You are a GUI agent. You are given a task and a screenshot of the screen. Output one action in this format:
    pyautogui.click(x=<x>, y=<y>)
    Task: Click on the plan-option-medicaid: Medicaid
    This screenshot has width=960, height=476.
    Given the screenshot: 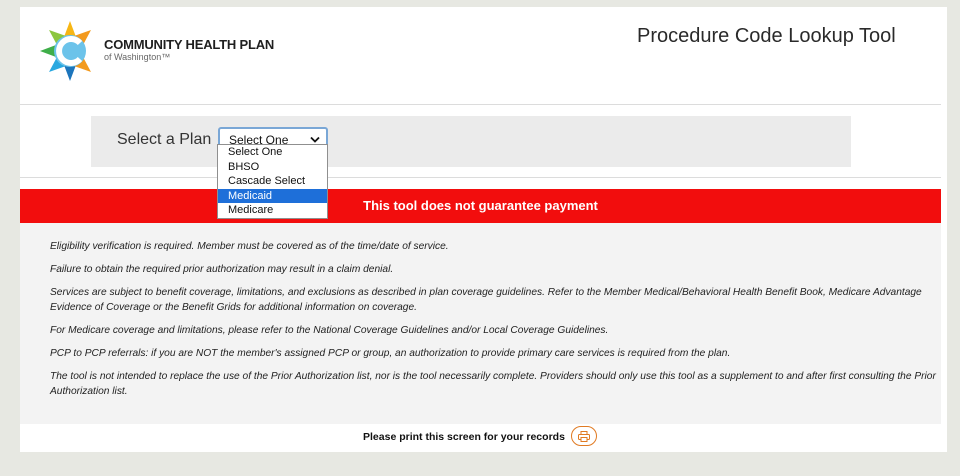 What is the action you would take?
    pyautogui.click(x=272, y=195)
    